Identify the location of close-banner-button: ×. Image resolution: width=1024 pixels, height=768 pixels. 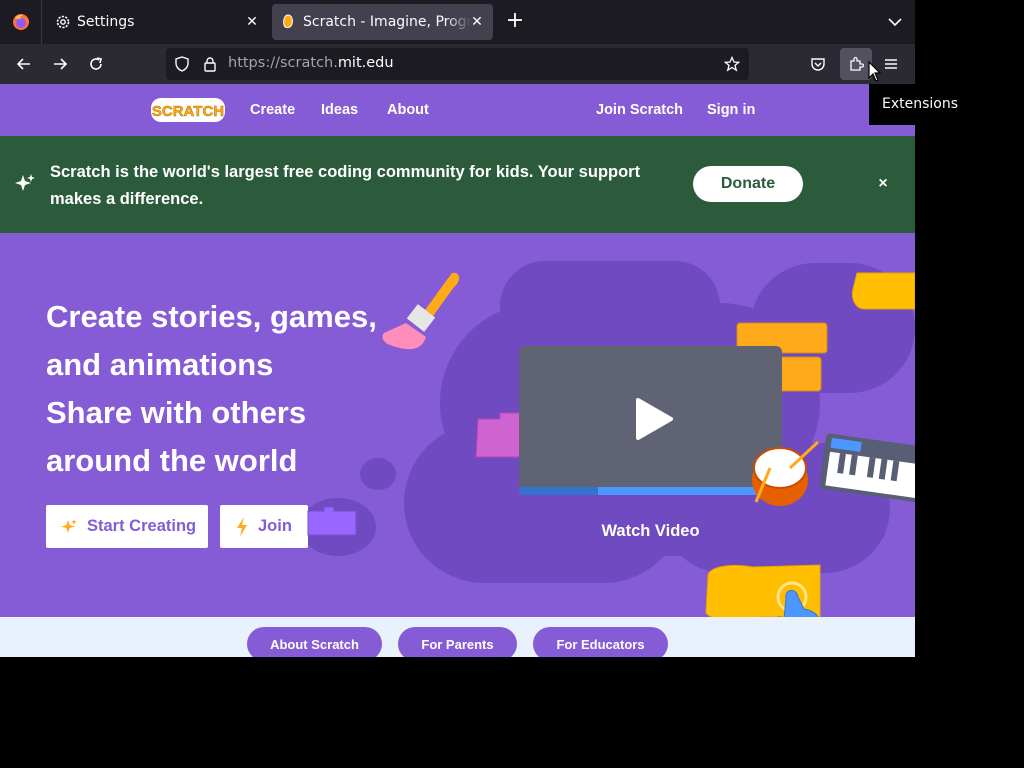
(883, 184).